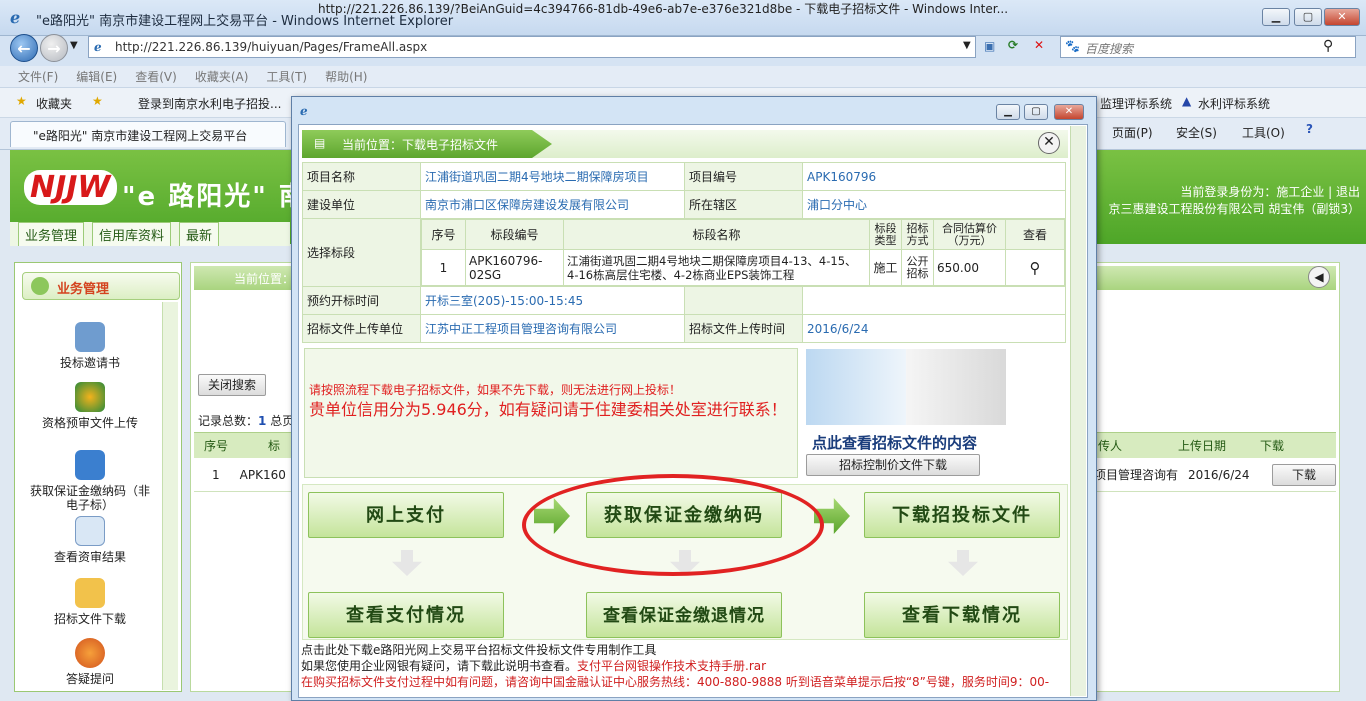 The height and width of the screenshot is (701, 1366). What do you see at coordinates (427, 144) in the screenshot?
I see `breadcrumb-arrow: ▤ 当前位置：下载电子招标文件` at bounding box center [427, 144].